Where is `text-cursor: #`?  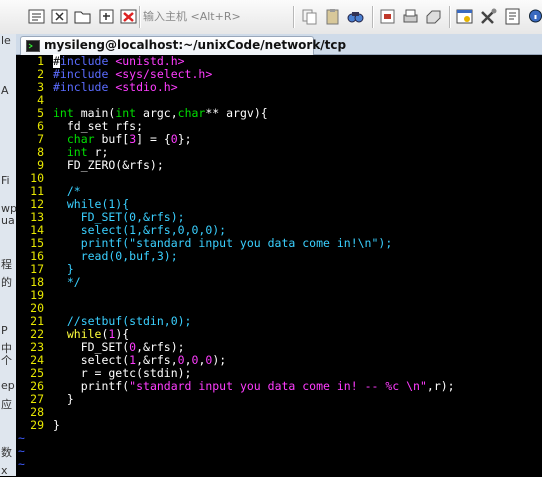 text-cursor: # is located at coordinates (56, 61).